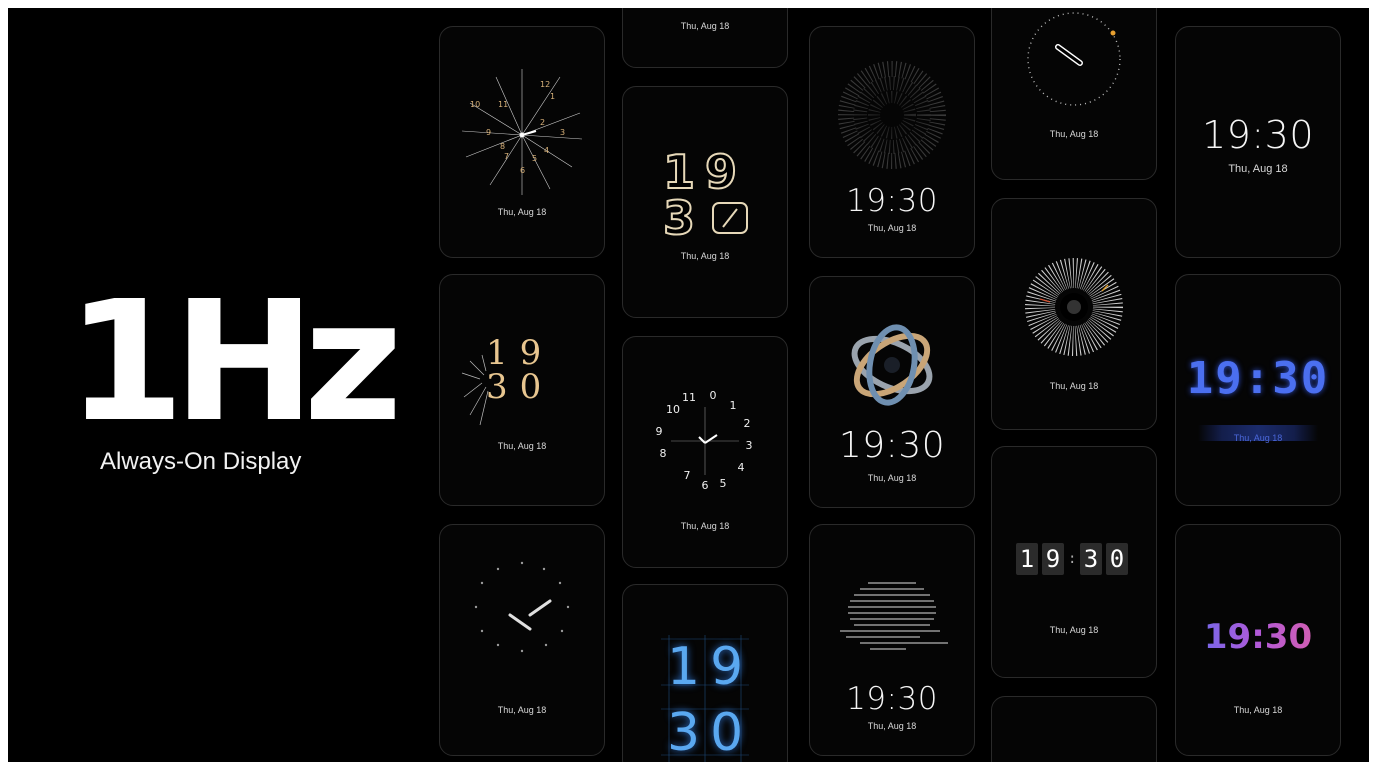  I want to click on flip-colon: :, so click(1072, 559).